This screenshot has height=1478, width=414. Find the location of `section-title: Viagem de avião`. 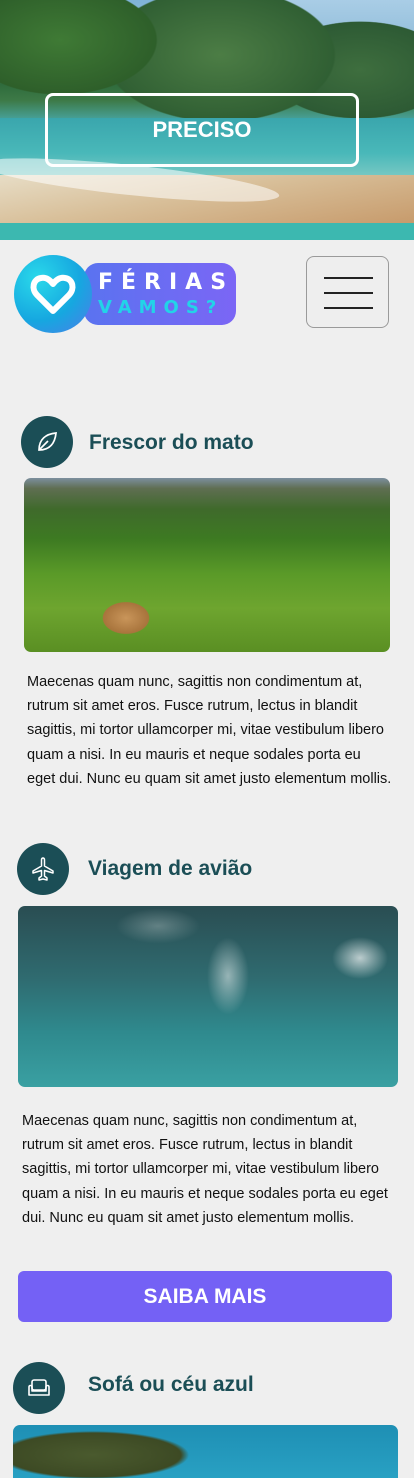

section-title: Viagem de avião is located at coordinates (170, 868).